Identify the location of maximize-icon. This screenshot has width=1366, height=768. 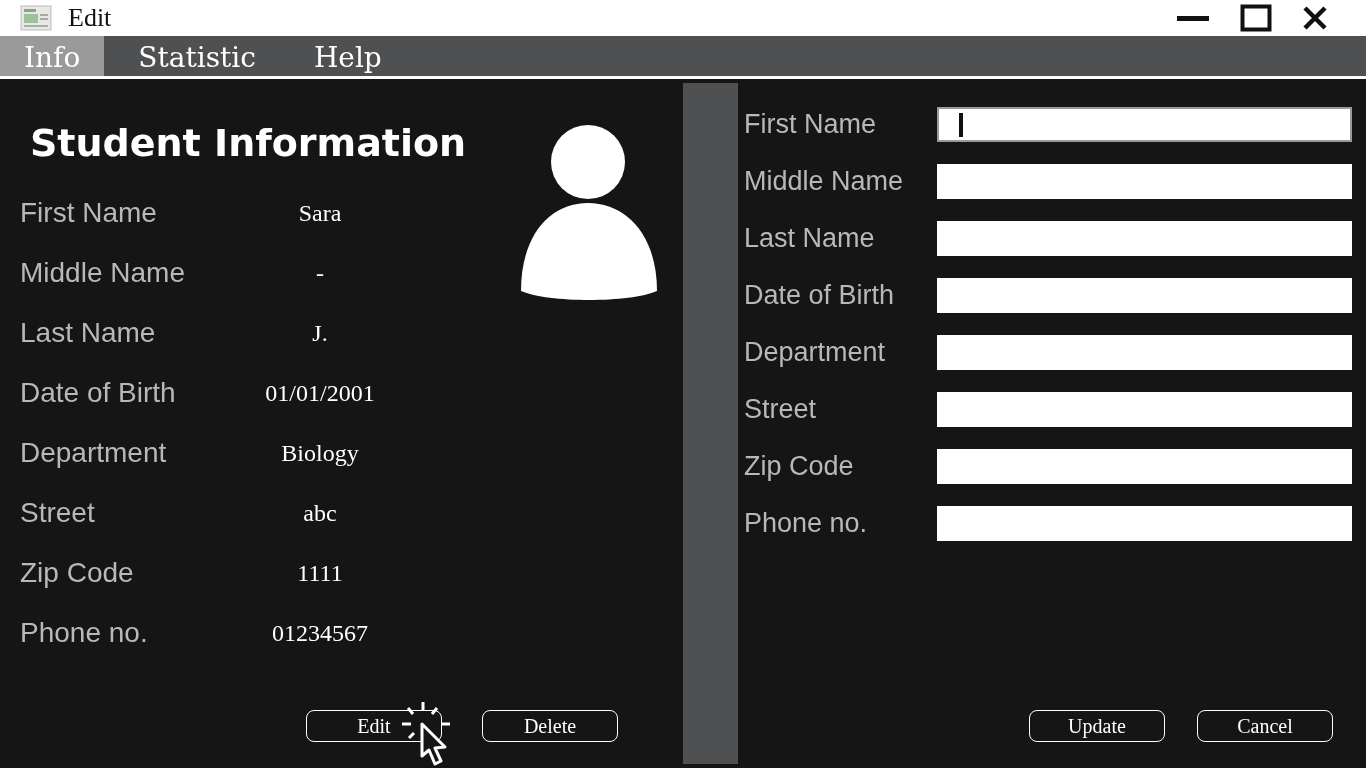
(1256, 18).